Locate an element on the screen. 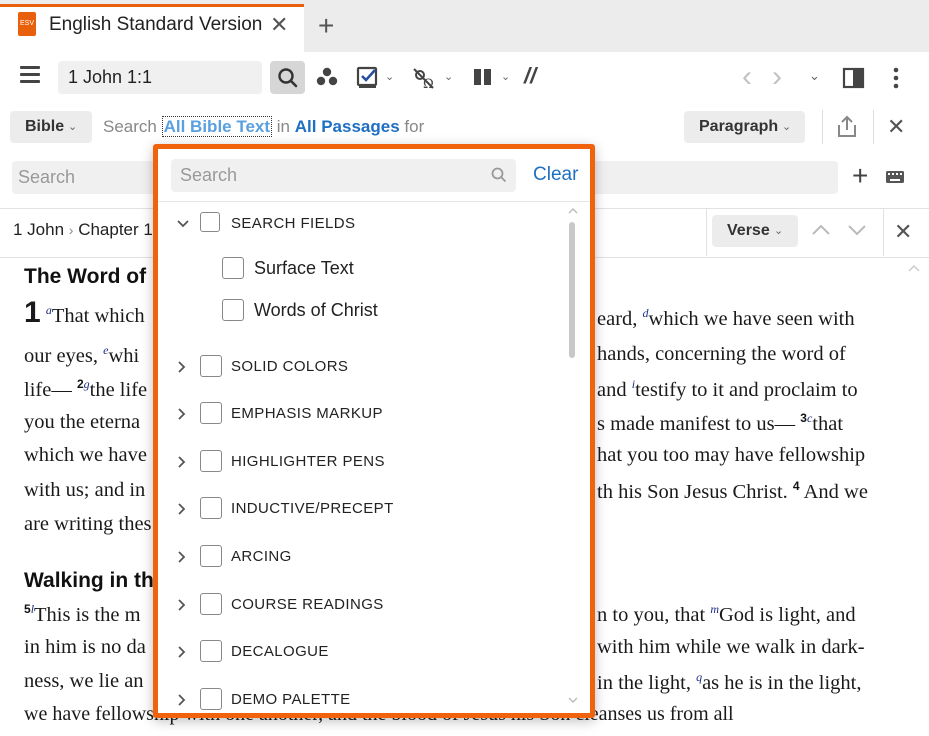 The height and width of the screenshot is (736, 929). more-options-icon is located at coordinates (896, 78).